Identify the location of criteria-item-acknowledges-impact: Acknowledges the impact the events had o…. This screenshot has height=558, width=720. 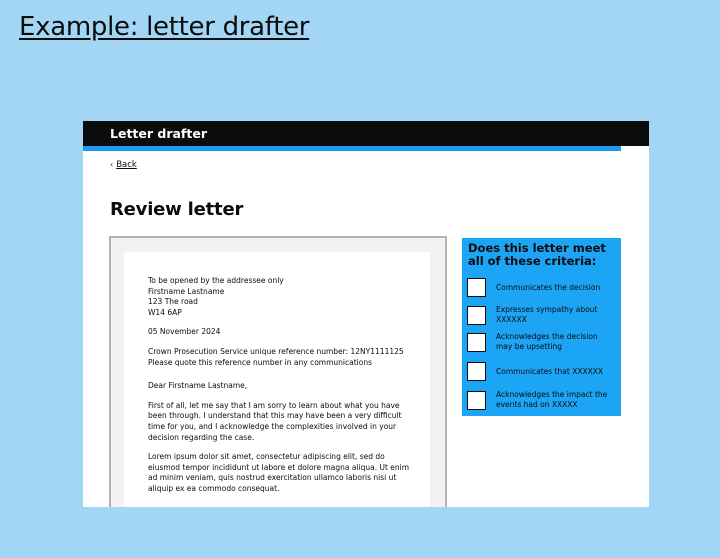
(537, 400).